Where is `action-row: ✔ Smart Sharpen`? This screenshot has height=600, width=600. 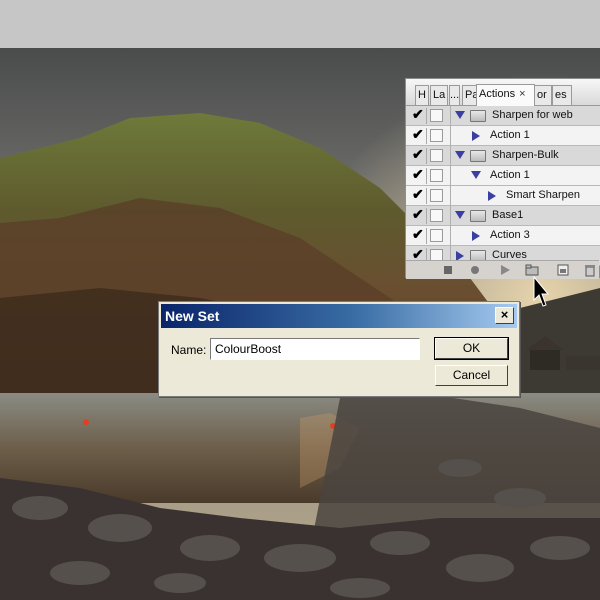 action-row: ✔ Smart Sharpen is located at coordinates (503, 196).